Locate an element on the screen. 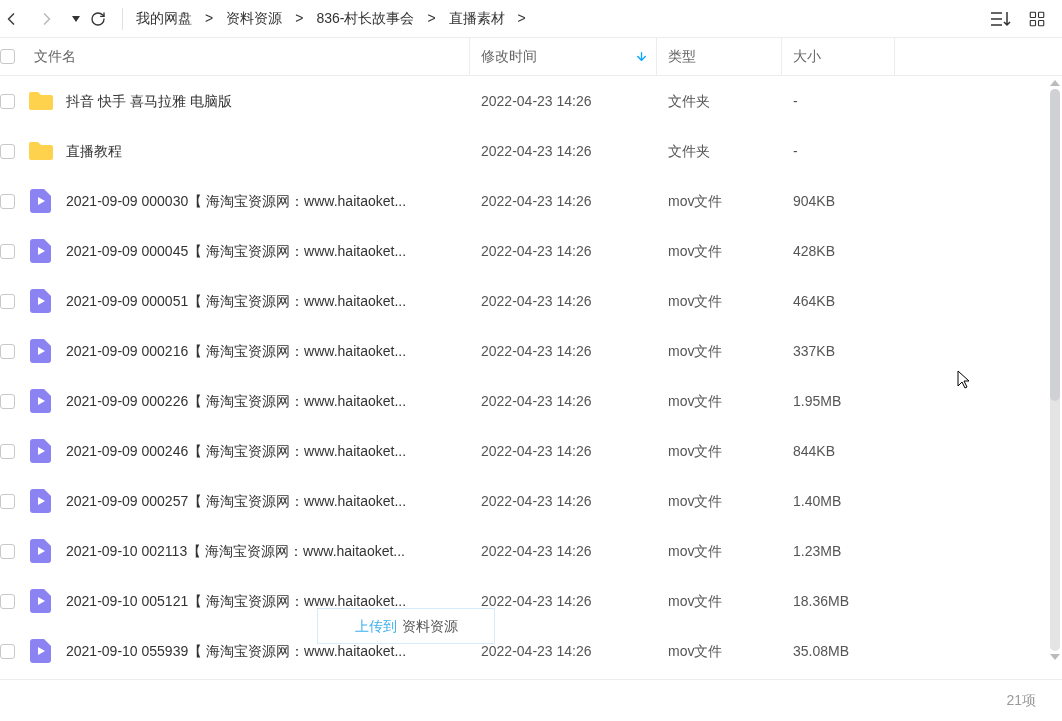  file-size: 904KB is located at coordinates (814, 201).